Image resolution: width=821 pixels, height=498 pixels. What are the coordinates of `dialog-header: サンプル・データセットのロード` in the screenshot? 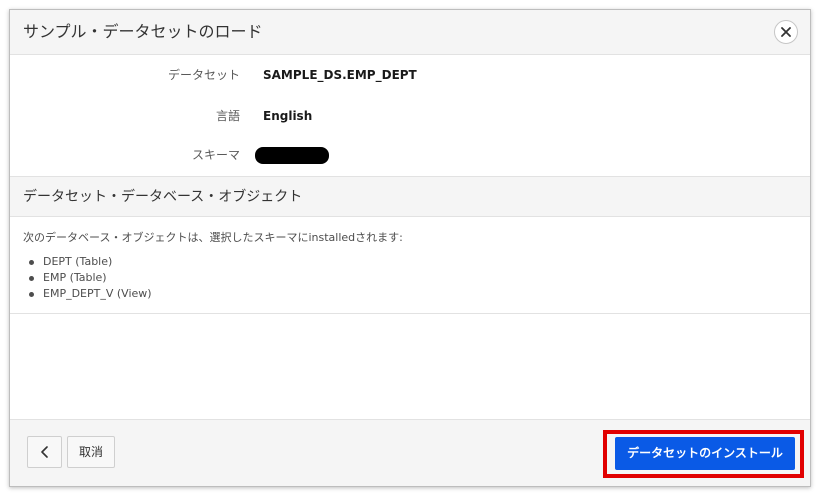 It's located at (410, 32).